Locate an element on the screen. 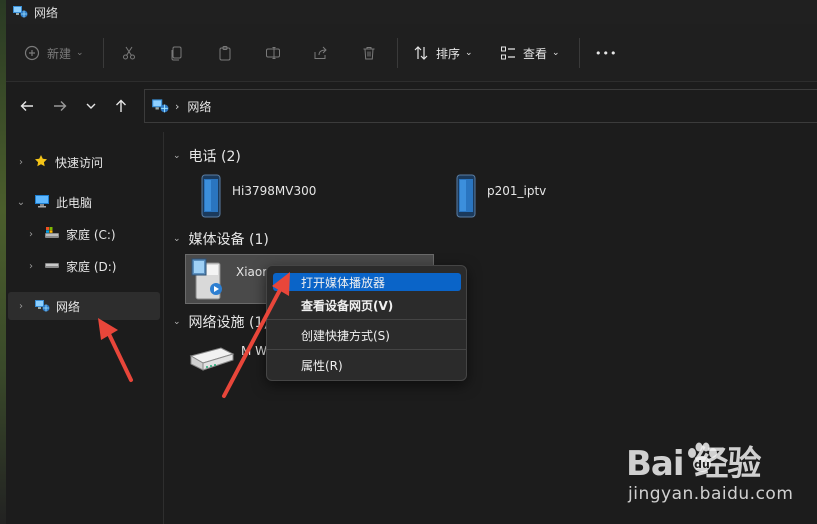  monitor-icon is located at coordinates (42, 202).